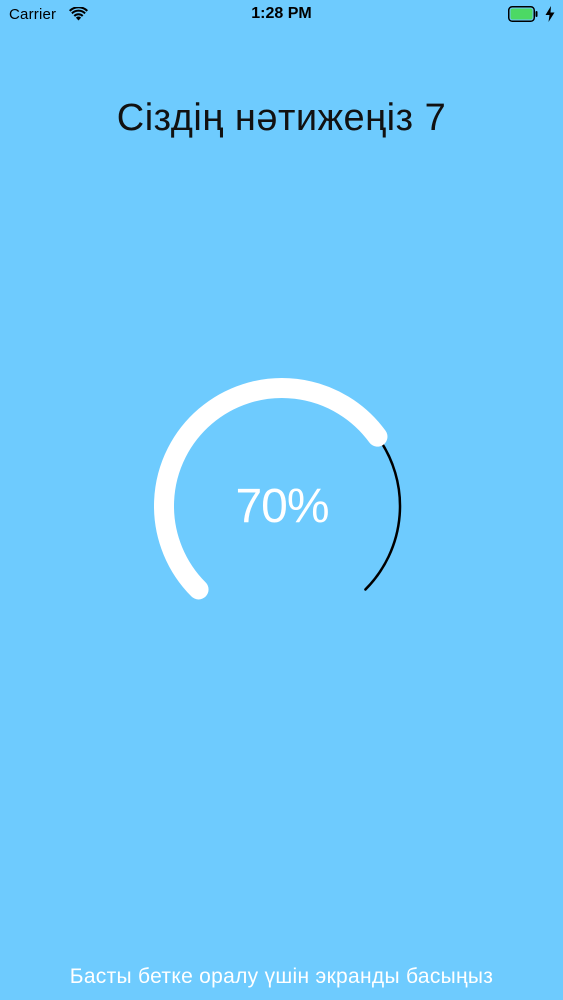 The image size is (563, 1000). Describe the element at coordinates (550, 14) in the screenshot. I see `charging-icon` at that location.